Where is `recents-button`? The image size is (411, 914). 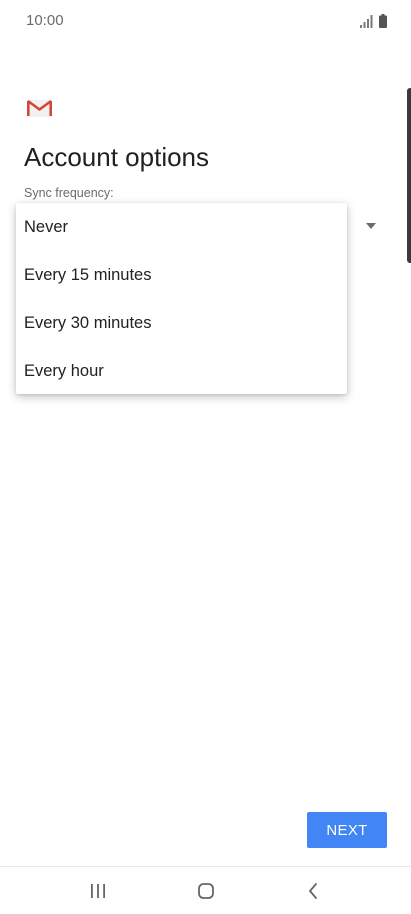
recents-button is located at coordinates (98, 891).